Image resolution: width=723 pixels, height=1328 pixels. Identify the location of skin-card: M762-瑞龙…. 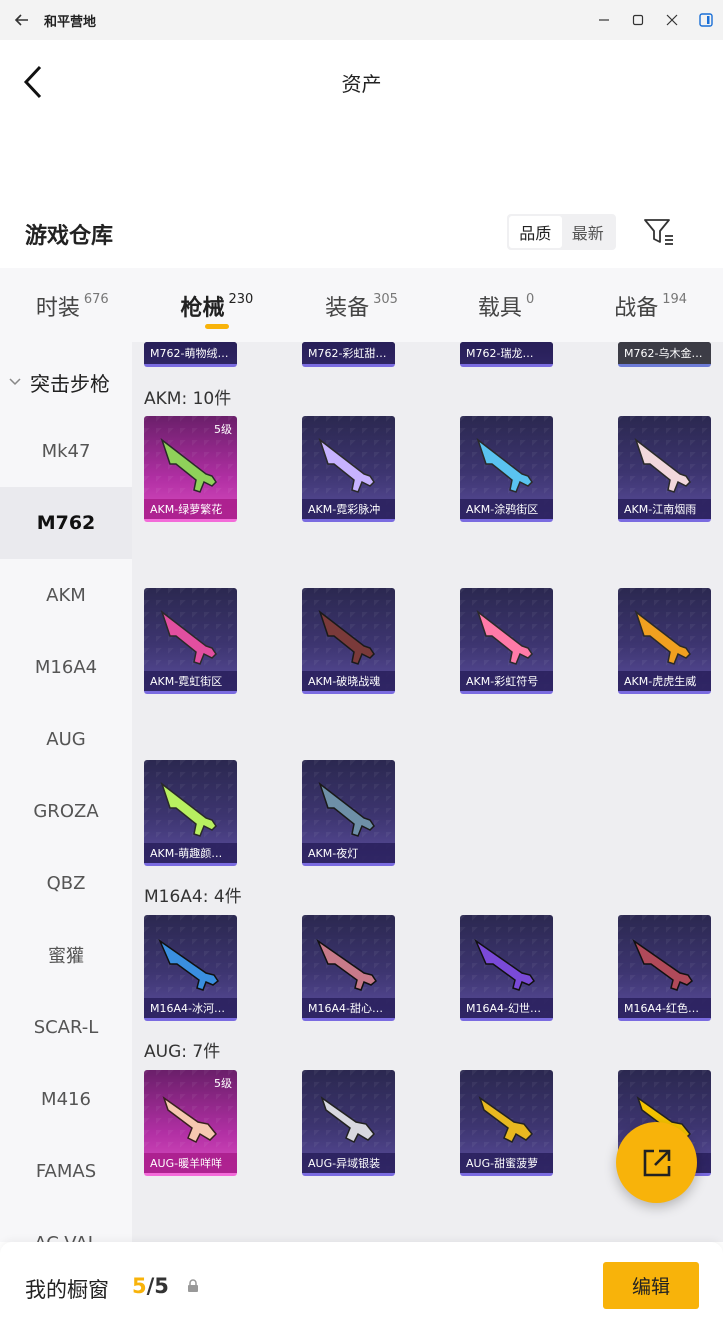
(506, 354).